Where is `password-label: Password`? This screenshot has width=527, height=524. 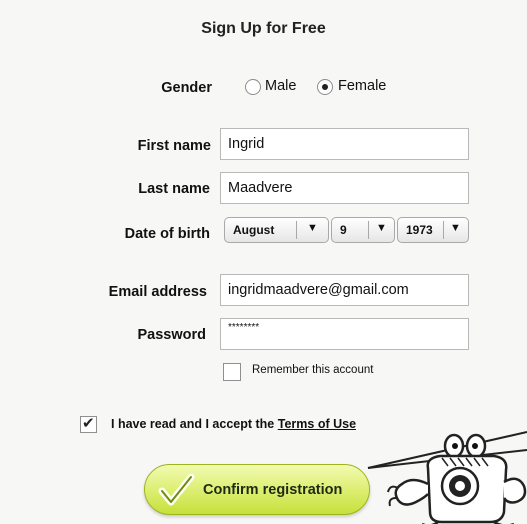
password-label: Password is located at coordinates (172, 335).